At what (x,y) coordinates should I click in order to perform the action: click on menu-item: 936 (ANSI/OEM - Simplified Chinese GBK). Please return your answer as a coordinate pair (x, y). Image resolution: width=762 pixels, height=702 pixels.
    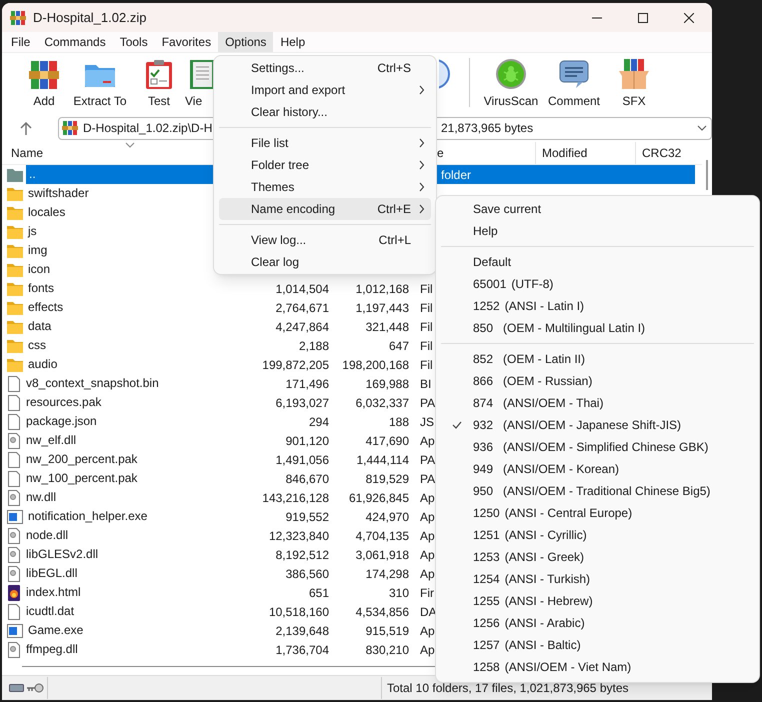
    Looking at the image, I should click on (597, 447).